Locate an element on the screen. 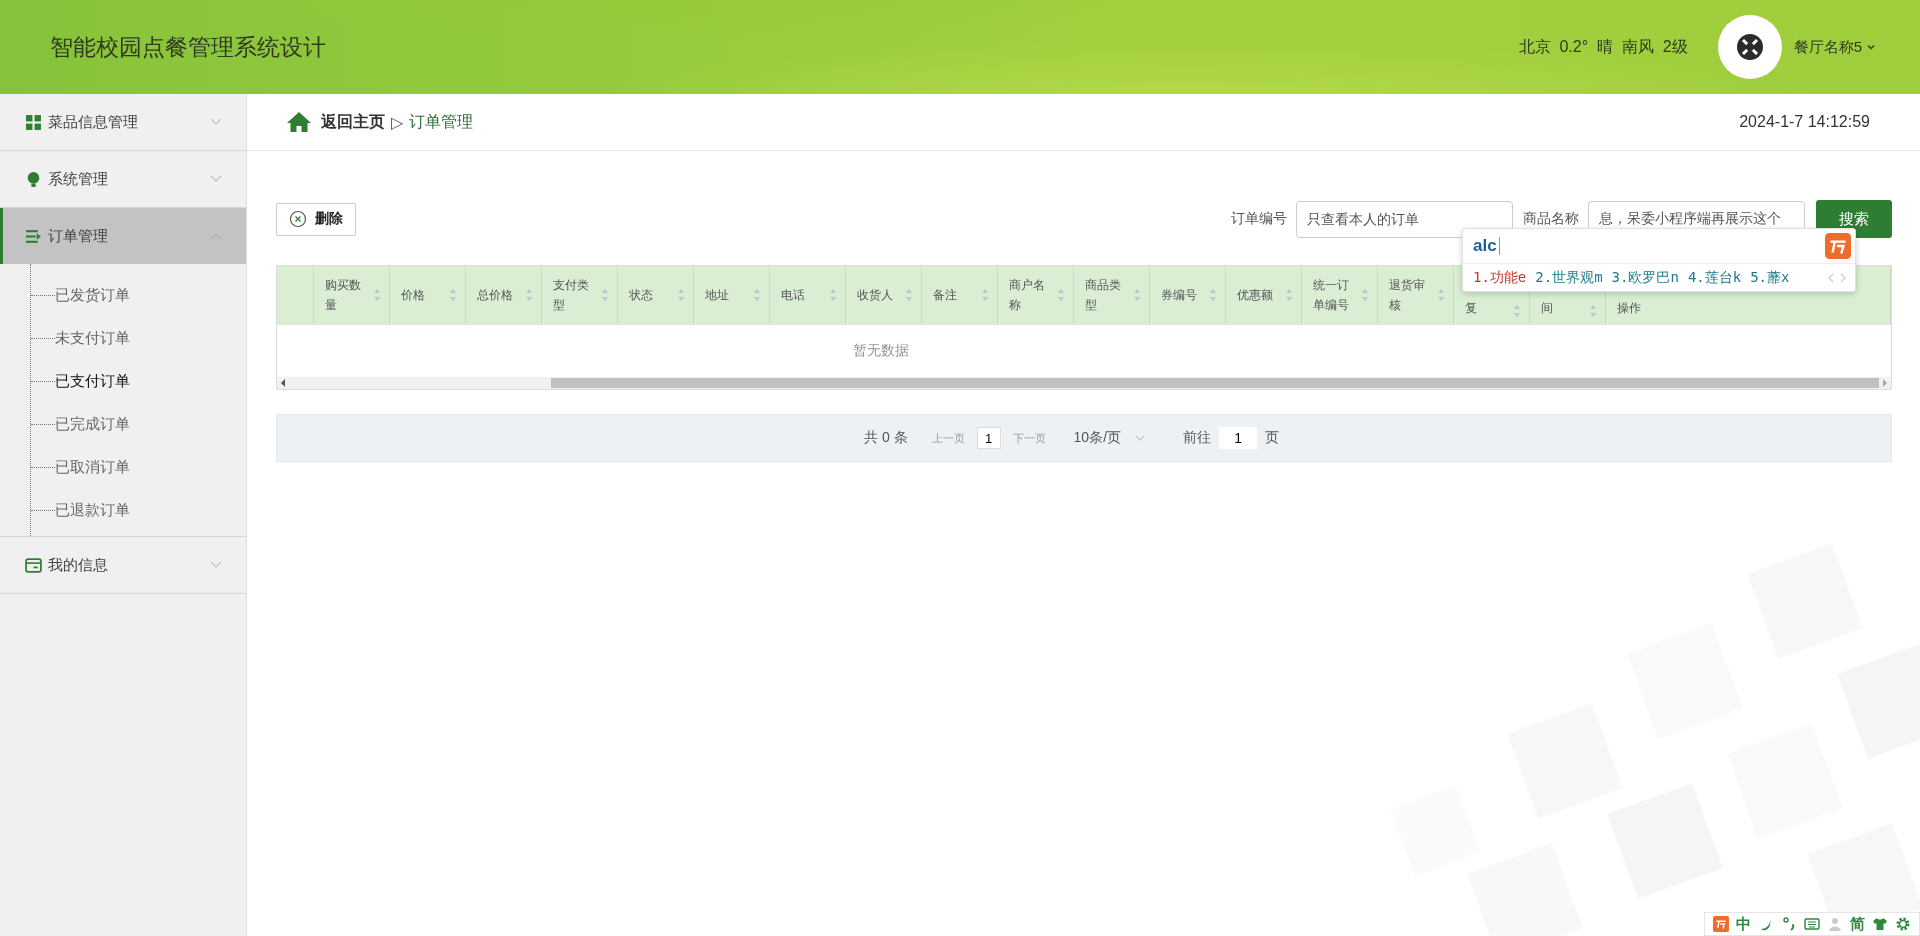 The height and width of the screenshot is (936, 1920). page-size-select: 10条/页 is located at coordinates (1097, 438).